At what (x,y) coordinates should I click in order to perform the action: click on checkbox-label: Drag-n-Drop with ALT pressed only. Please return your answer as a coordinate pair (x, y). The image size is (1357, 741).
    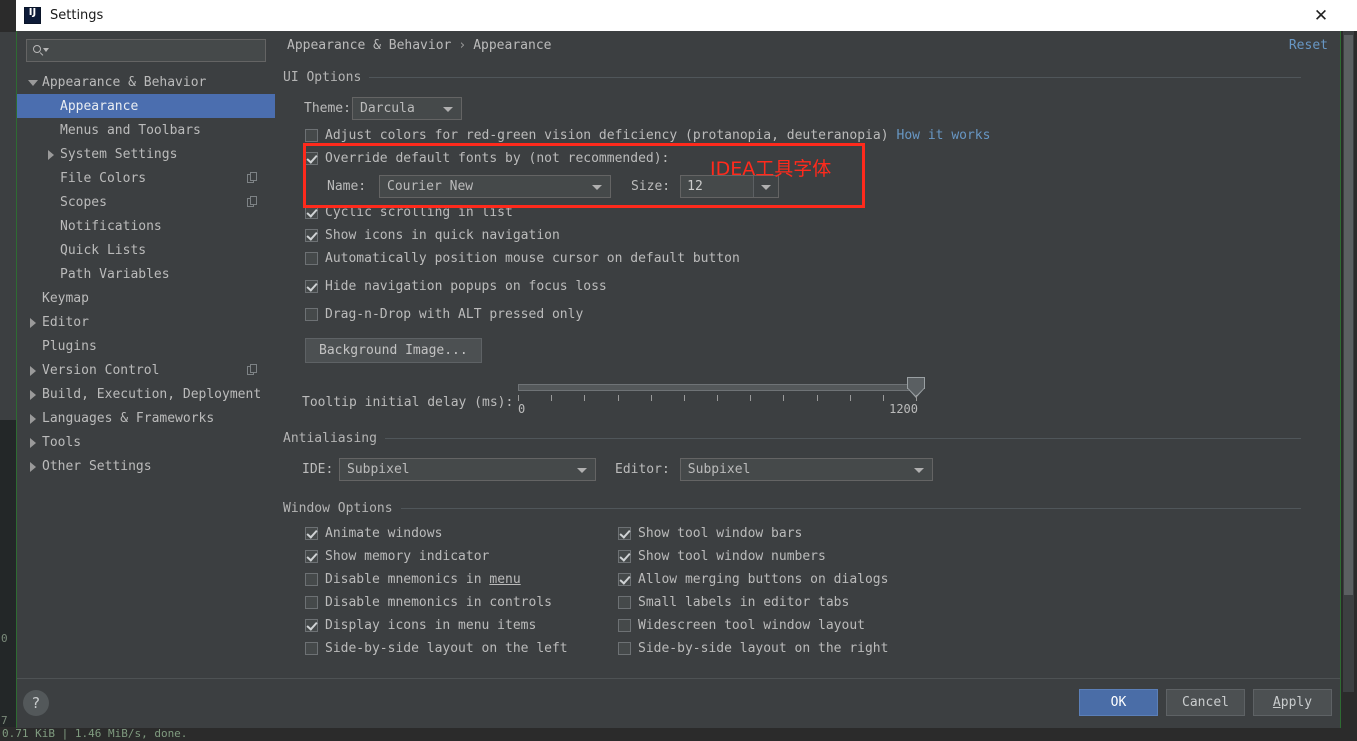
    Looking at the image, I should click on (454, 314).